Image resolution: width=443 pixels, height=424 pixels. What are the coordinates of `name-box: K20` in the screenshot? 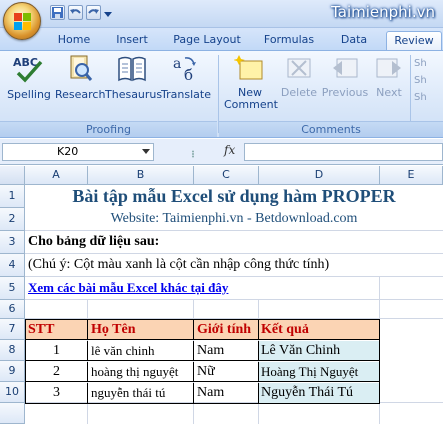 It's located at (78, 152).